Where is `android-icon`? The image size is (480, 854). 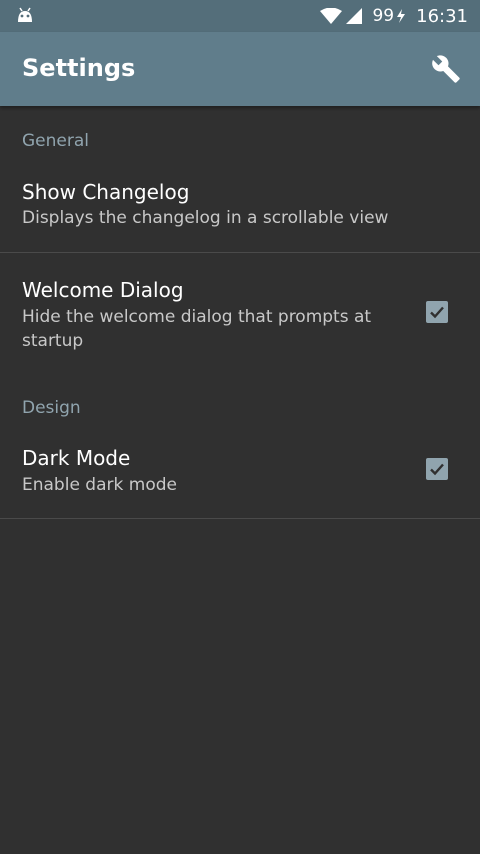
android-icon is located at coordinates (25, 14).